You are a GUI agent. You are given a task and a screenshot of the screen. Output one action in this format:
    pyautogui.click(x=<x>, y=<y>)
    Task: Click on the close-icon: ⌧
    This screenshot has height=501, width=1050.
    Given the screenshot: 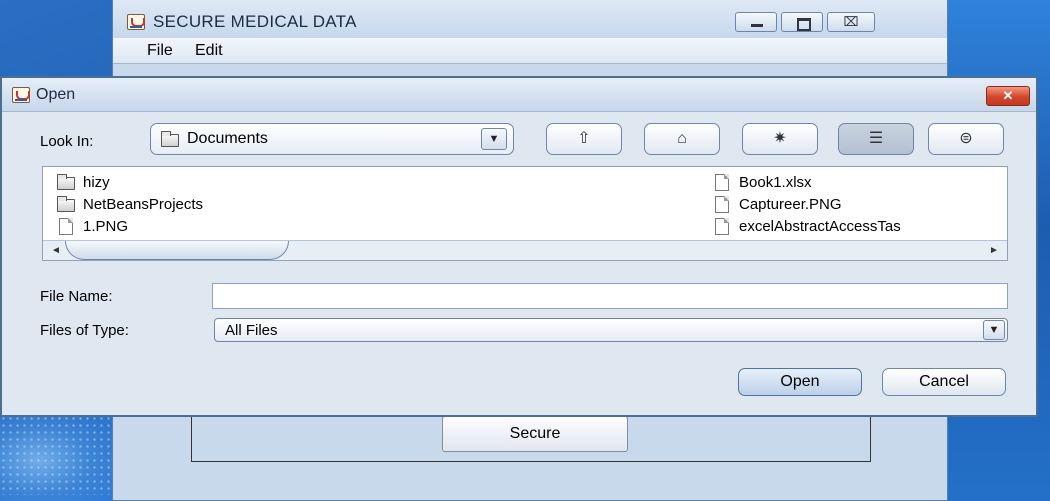 What is the action you would take?
    pyautogui.click(x=851, y=21)
    